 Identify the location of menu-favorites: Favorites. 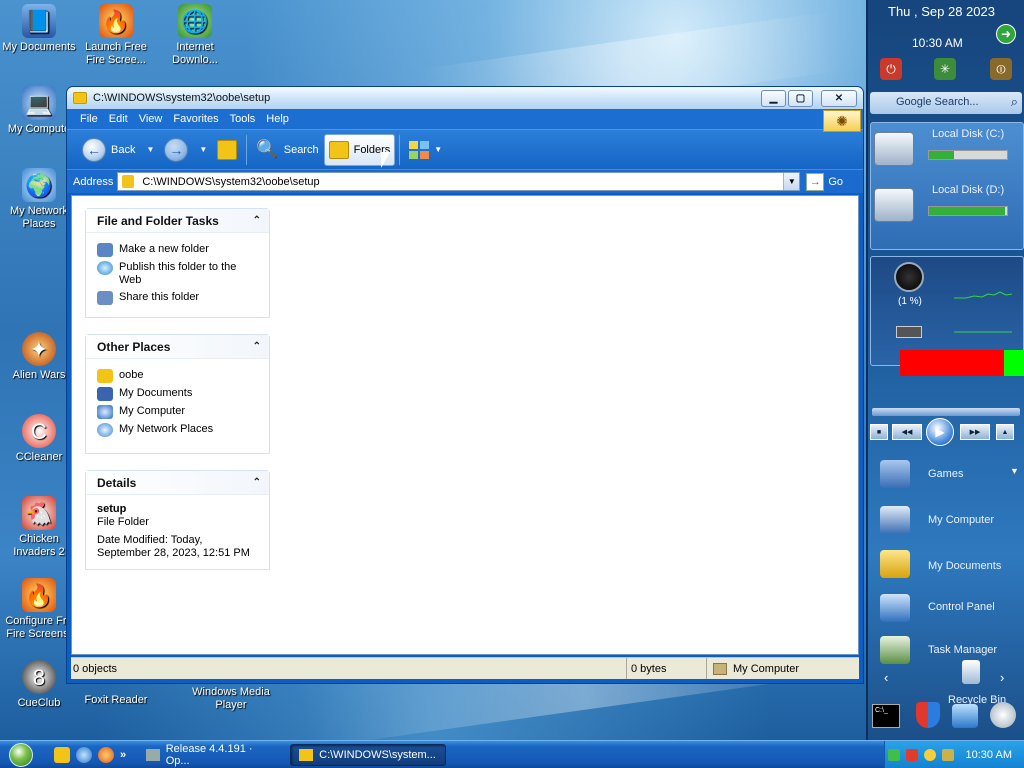
(198, 119).